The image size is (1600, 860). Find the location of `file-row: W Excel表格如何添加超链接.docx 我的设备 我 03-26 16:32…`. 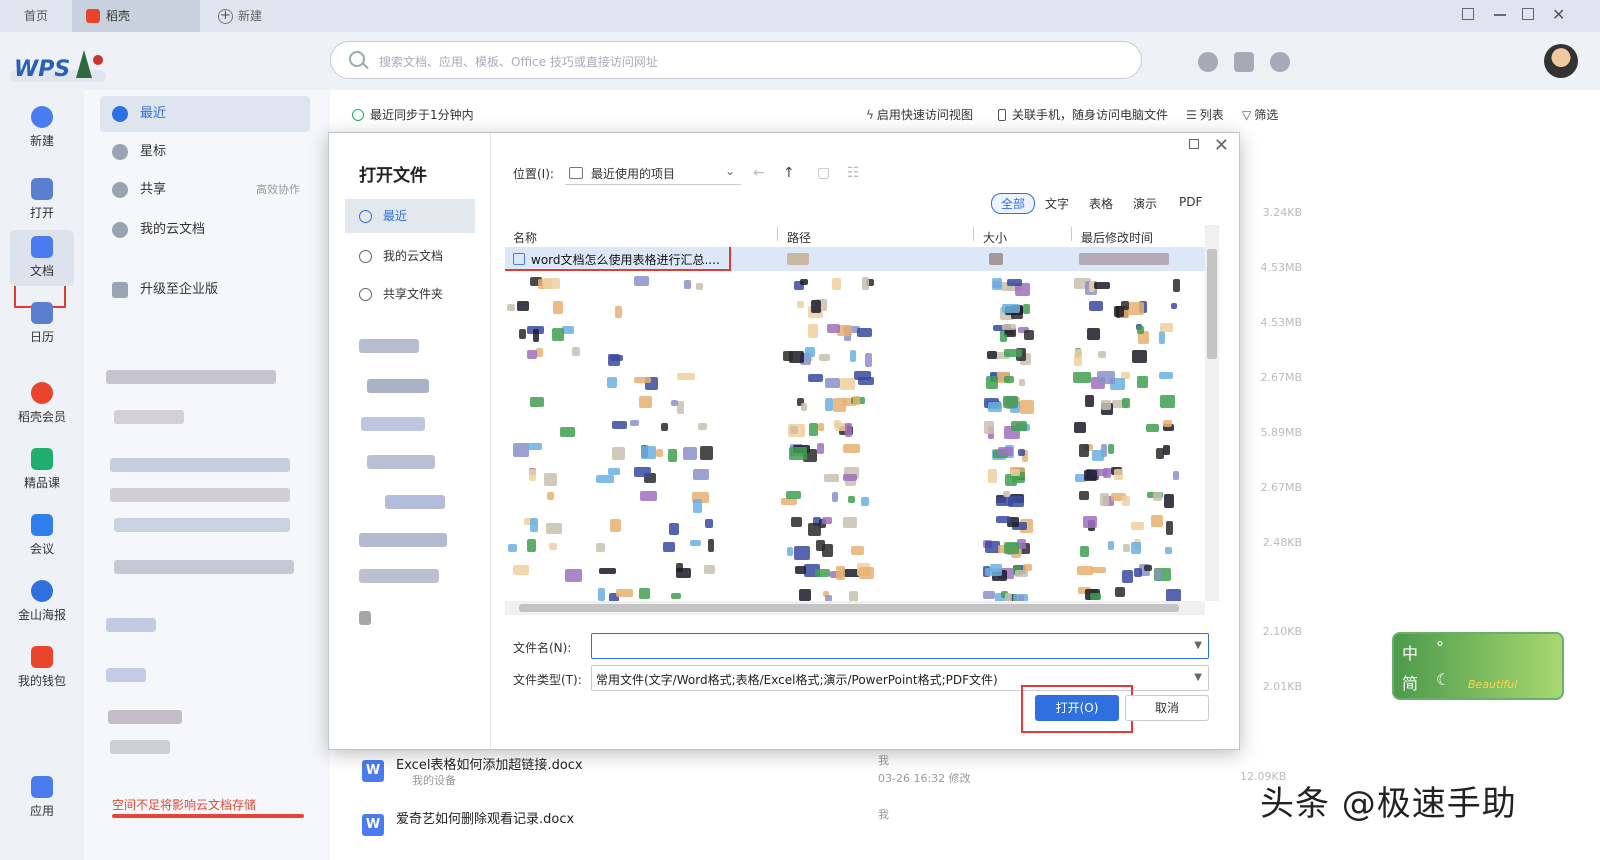

file-row: W Excel表格如何添加超链接.docx 我的设备 我 03-26 16:32… is located at coordinates (825, 777).